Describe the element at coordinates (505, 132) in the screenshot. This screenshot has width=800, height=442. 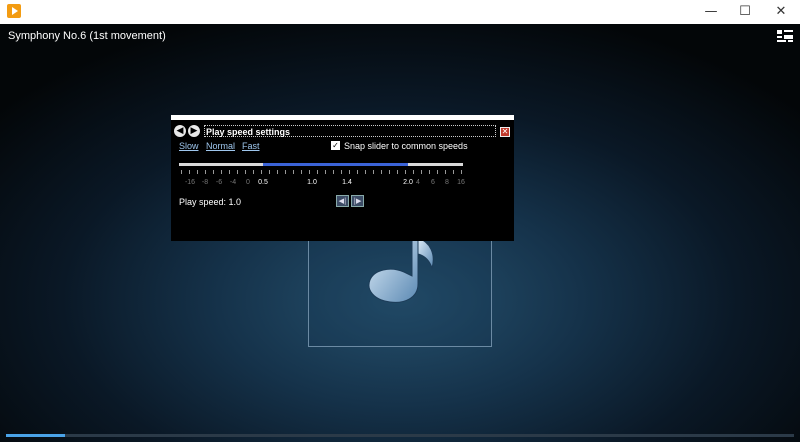
I see `dialog-close-button: ✕` at that location.